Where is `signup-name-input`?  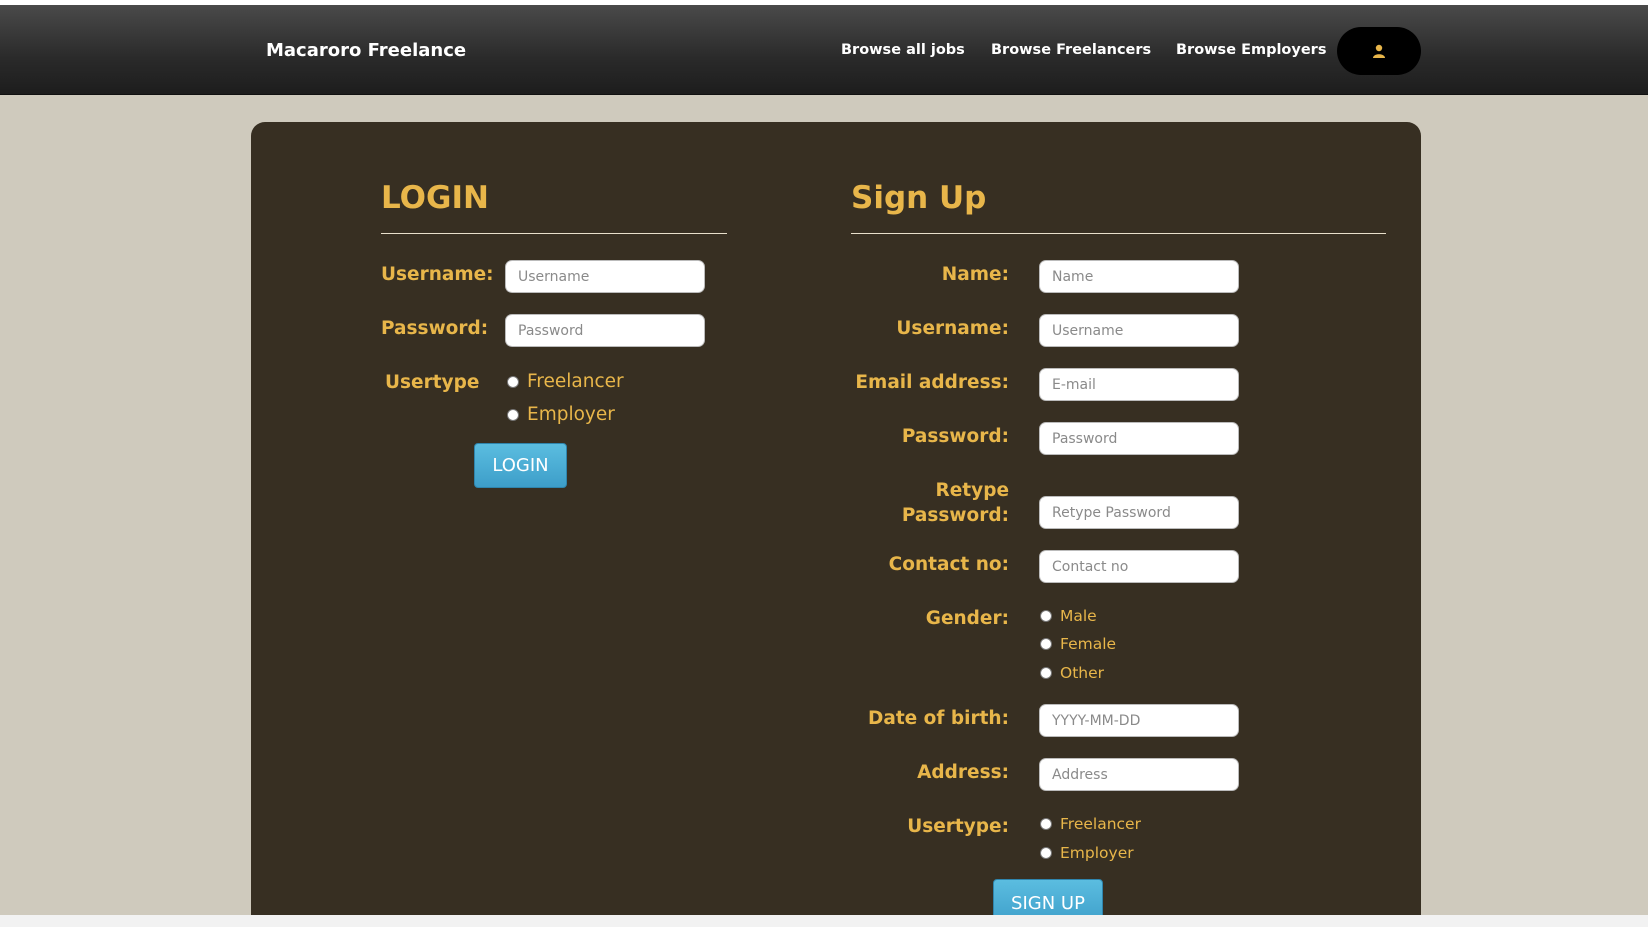
signup-name-input is located at coordinates (1139, 276).